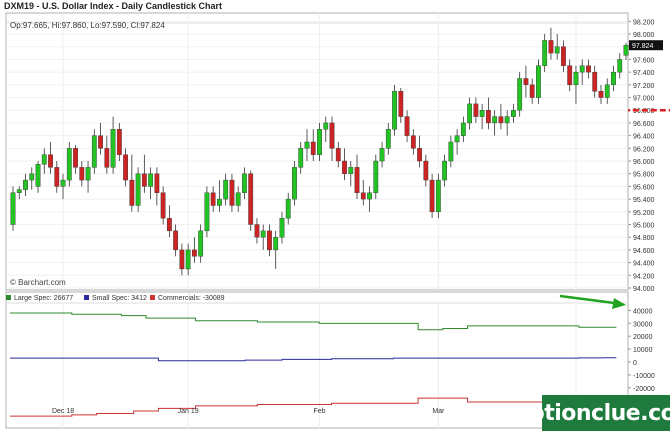 This screenshot has height=431, width=670. What do you see at coordinates (644, 35) in the screenshot?
I see `price-tick-label: 98.000` at bounding box center [644, 35].